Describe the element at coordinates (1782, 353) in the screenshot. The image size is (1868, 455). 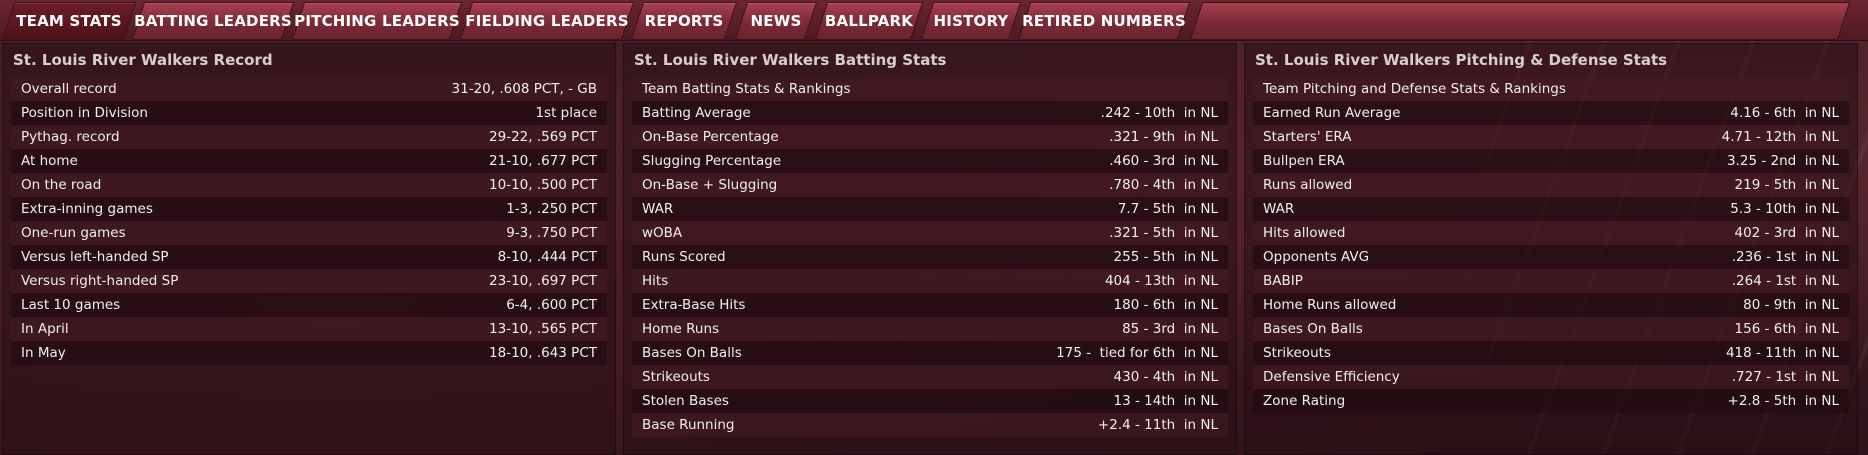
I see `row-value: 418 - 11th in NL` at that location.